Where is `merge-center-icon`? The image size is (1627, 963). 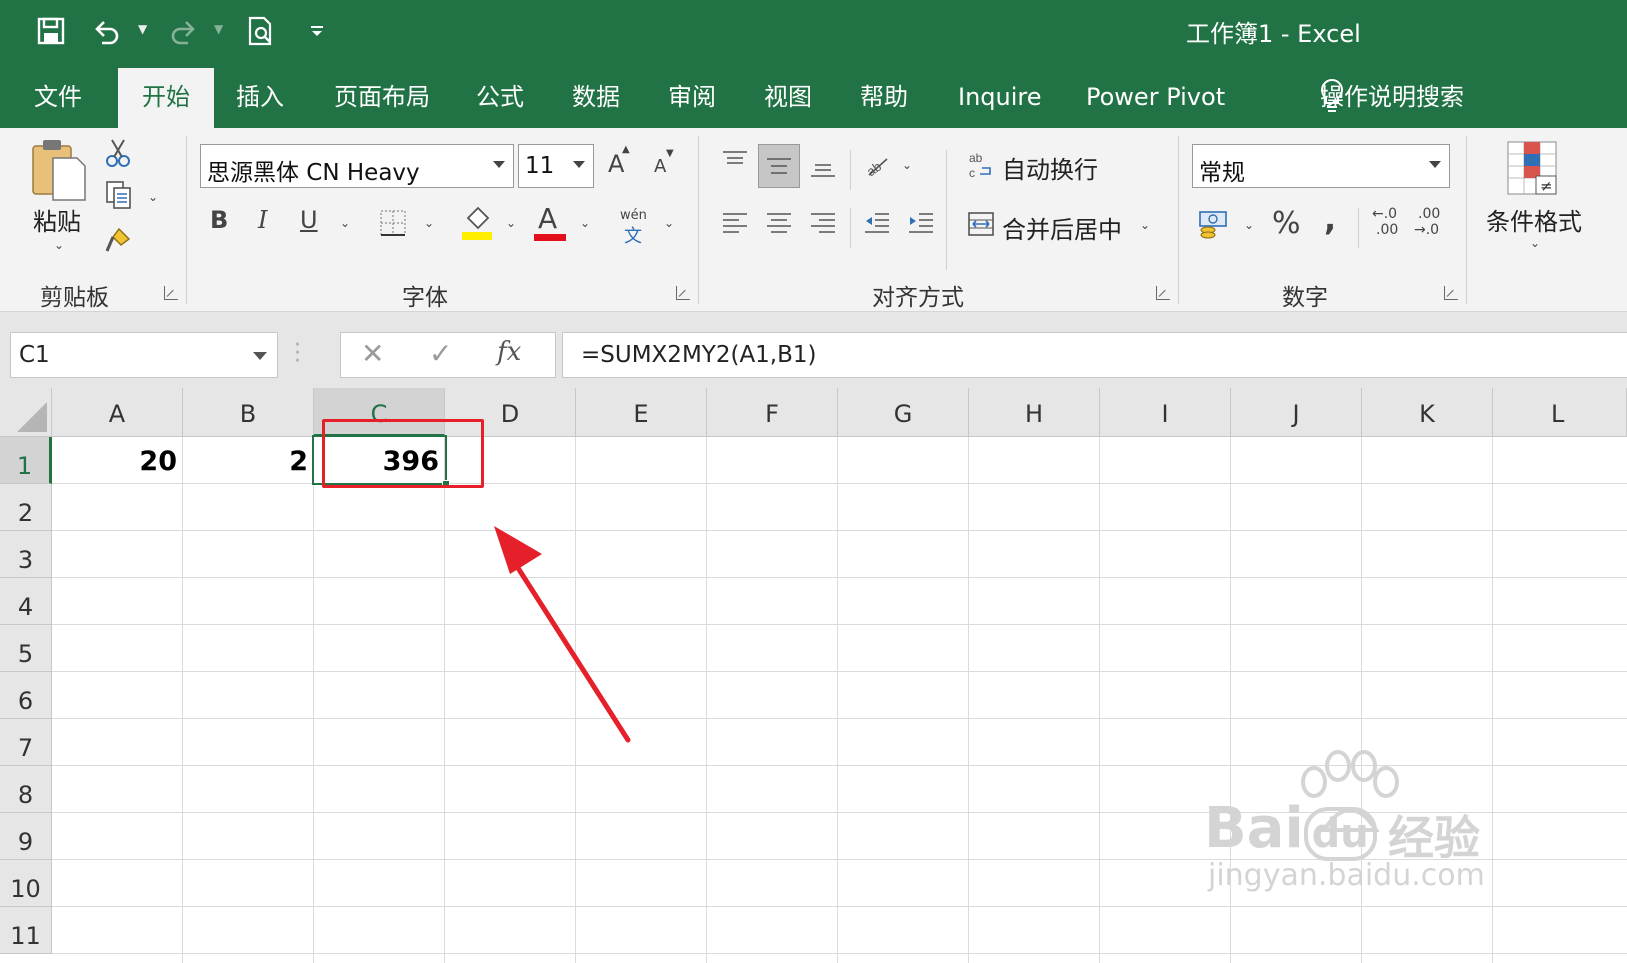
merge-center-icon is located at coordinates (981, 224).